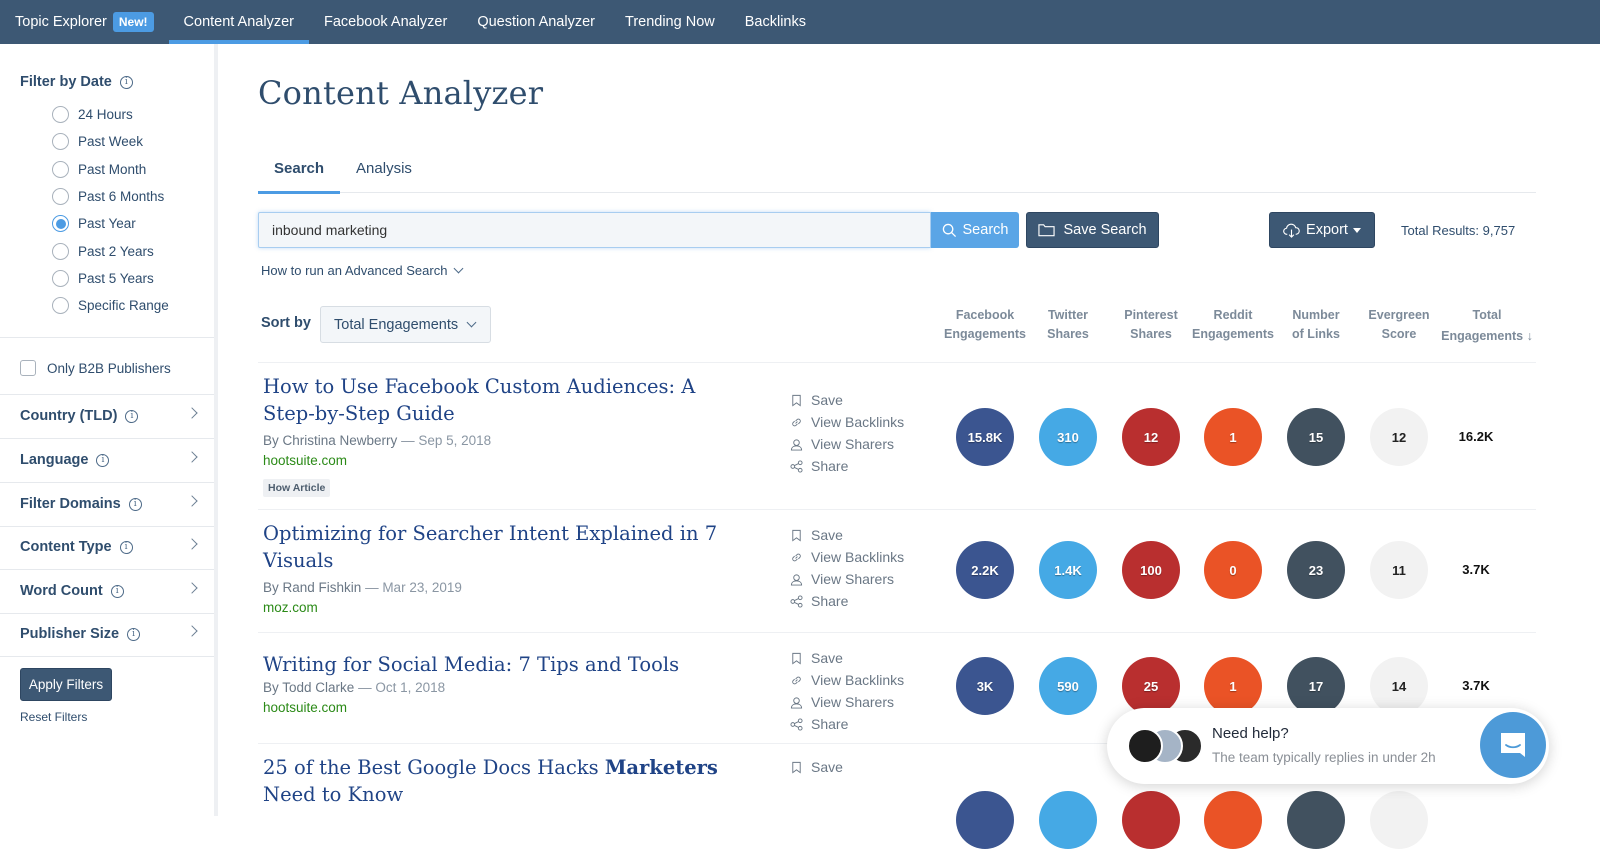  Describe the element at coordinates (975, 230) in the screenshot. I see `search-button: Search` at that location.